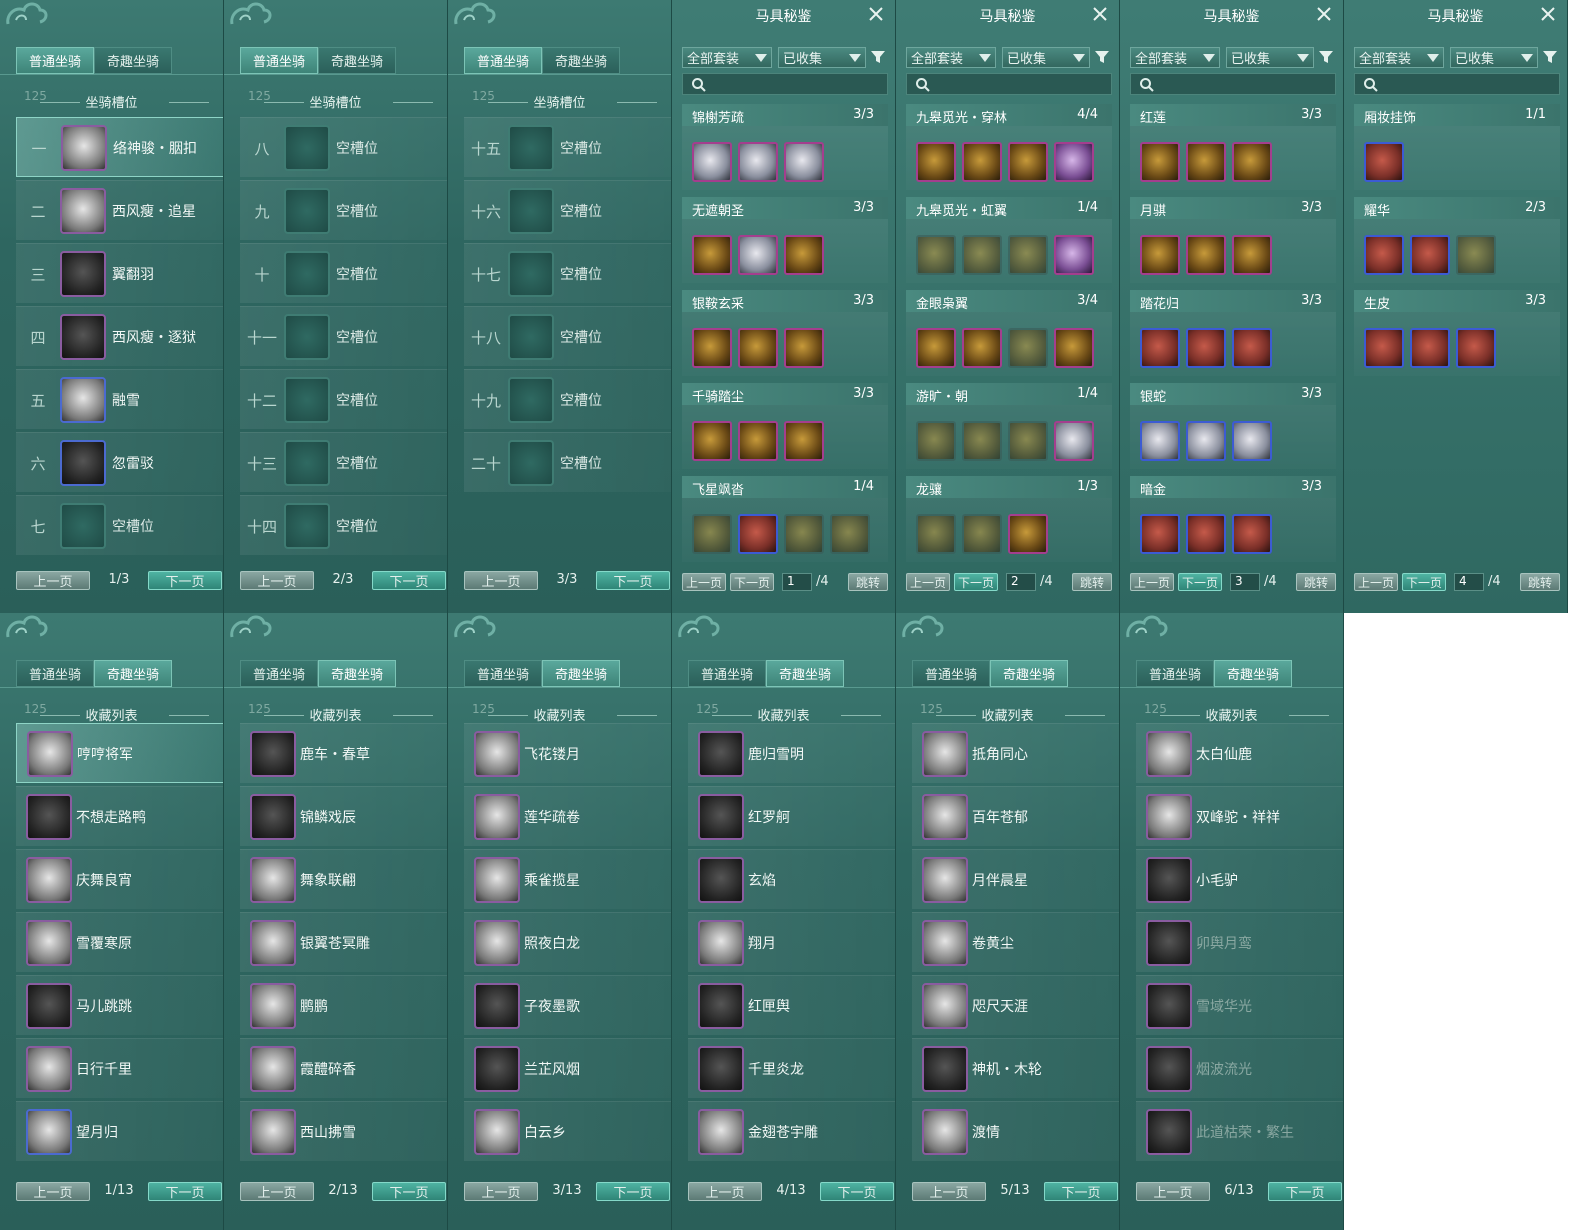 Image resolution: width=1590 pixels, height=1230 pixels. What do you see at coordinates (343, 147) in the screenshot?
I see `mount-slot-row: 八 空槽位` at bounding box center [343, 147].